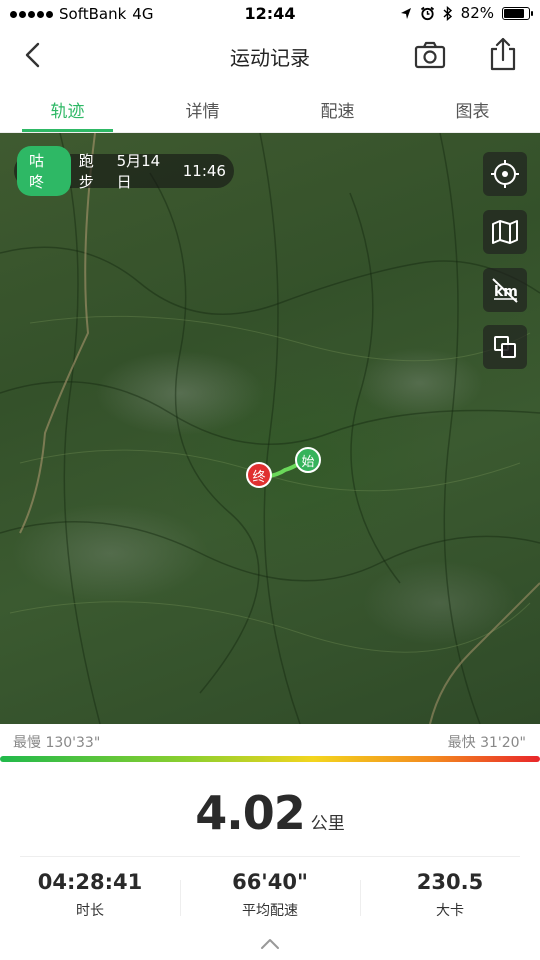 The height and width of the screenshot is (960, 540). I want to click on distance-summary: 4.02 公里, so click(270, 813).